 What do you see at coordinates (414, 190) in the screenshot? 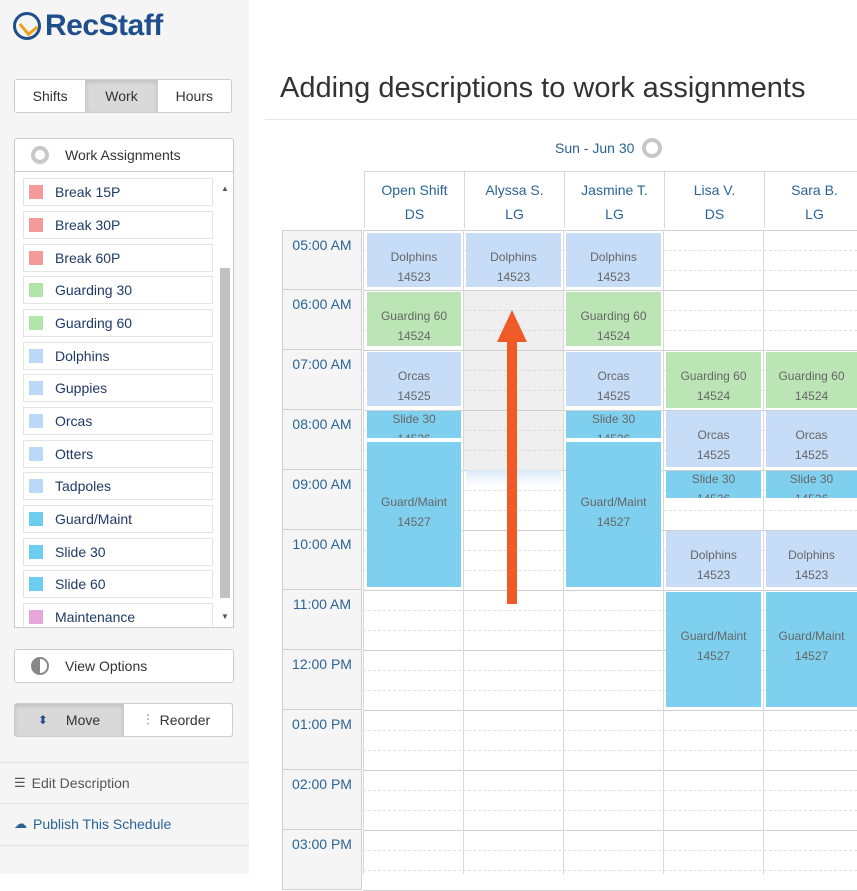
I see `column-name: Open Shift` at bounding box center [414, 190].